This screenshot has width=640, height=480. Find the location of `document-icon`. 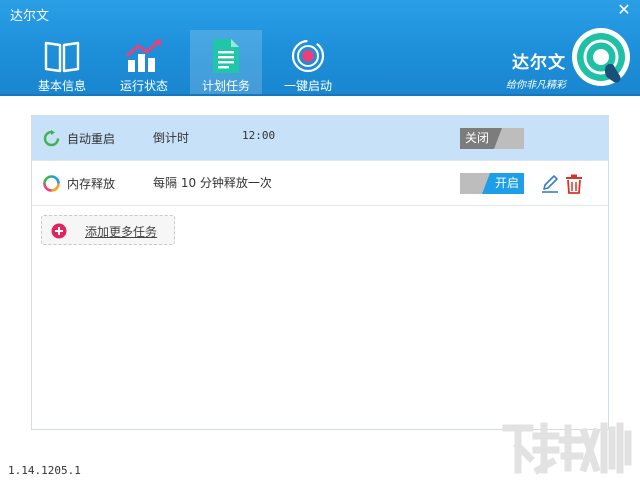

document-icon is located at coordinates (226, 55).